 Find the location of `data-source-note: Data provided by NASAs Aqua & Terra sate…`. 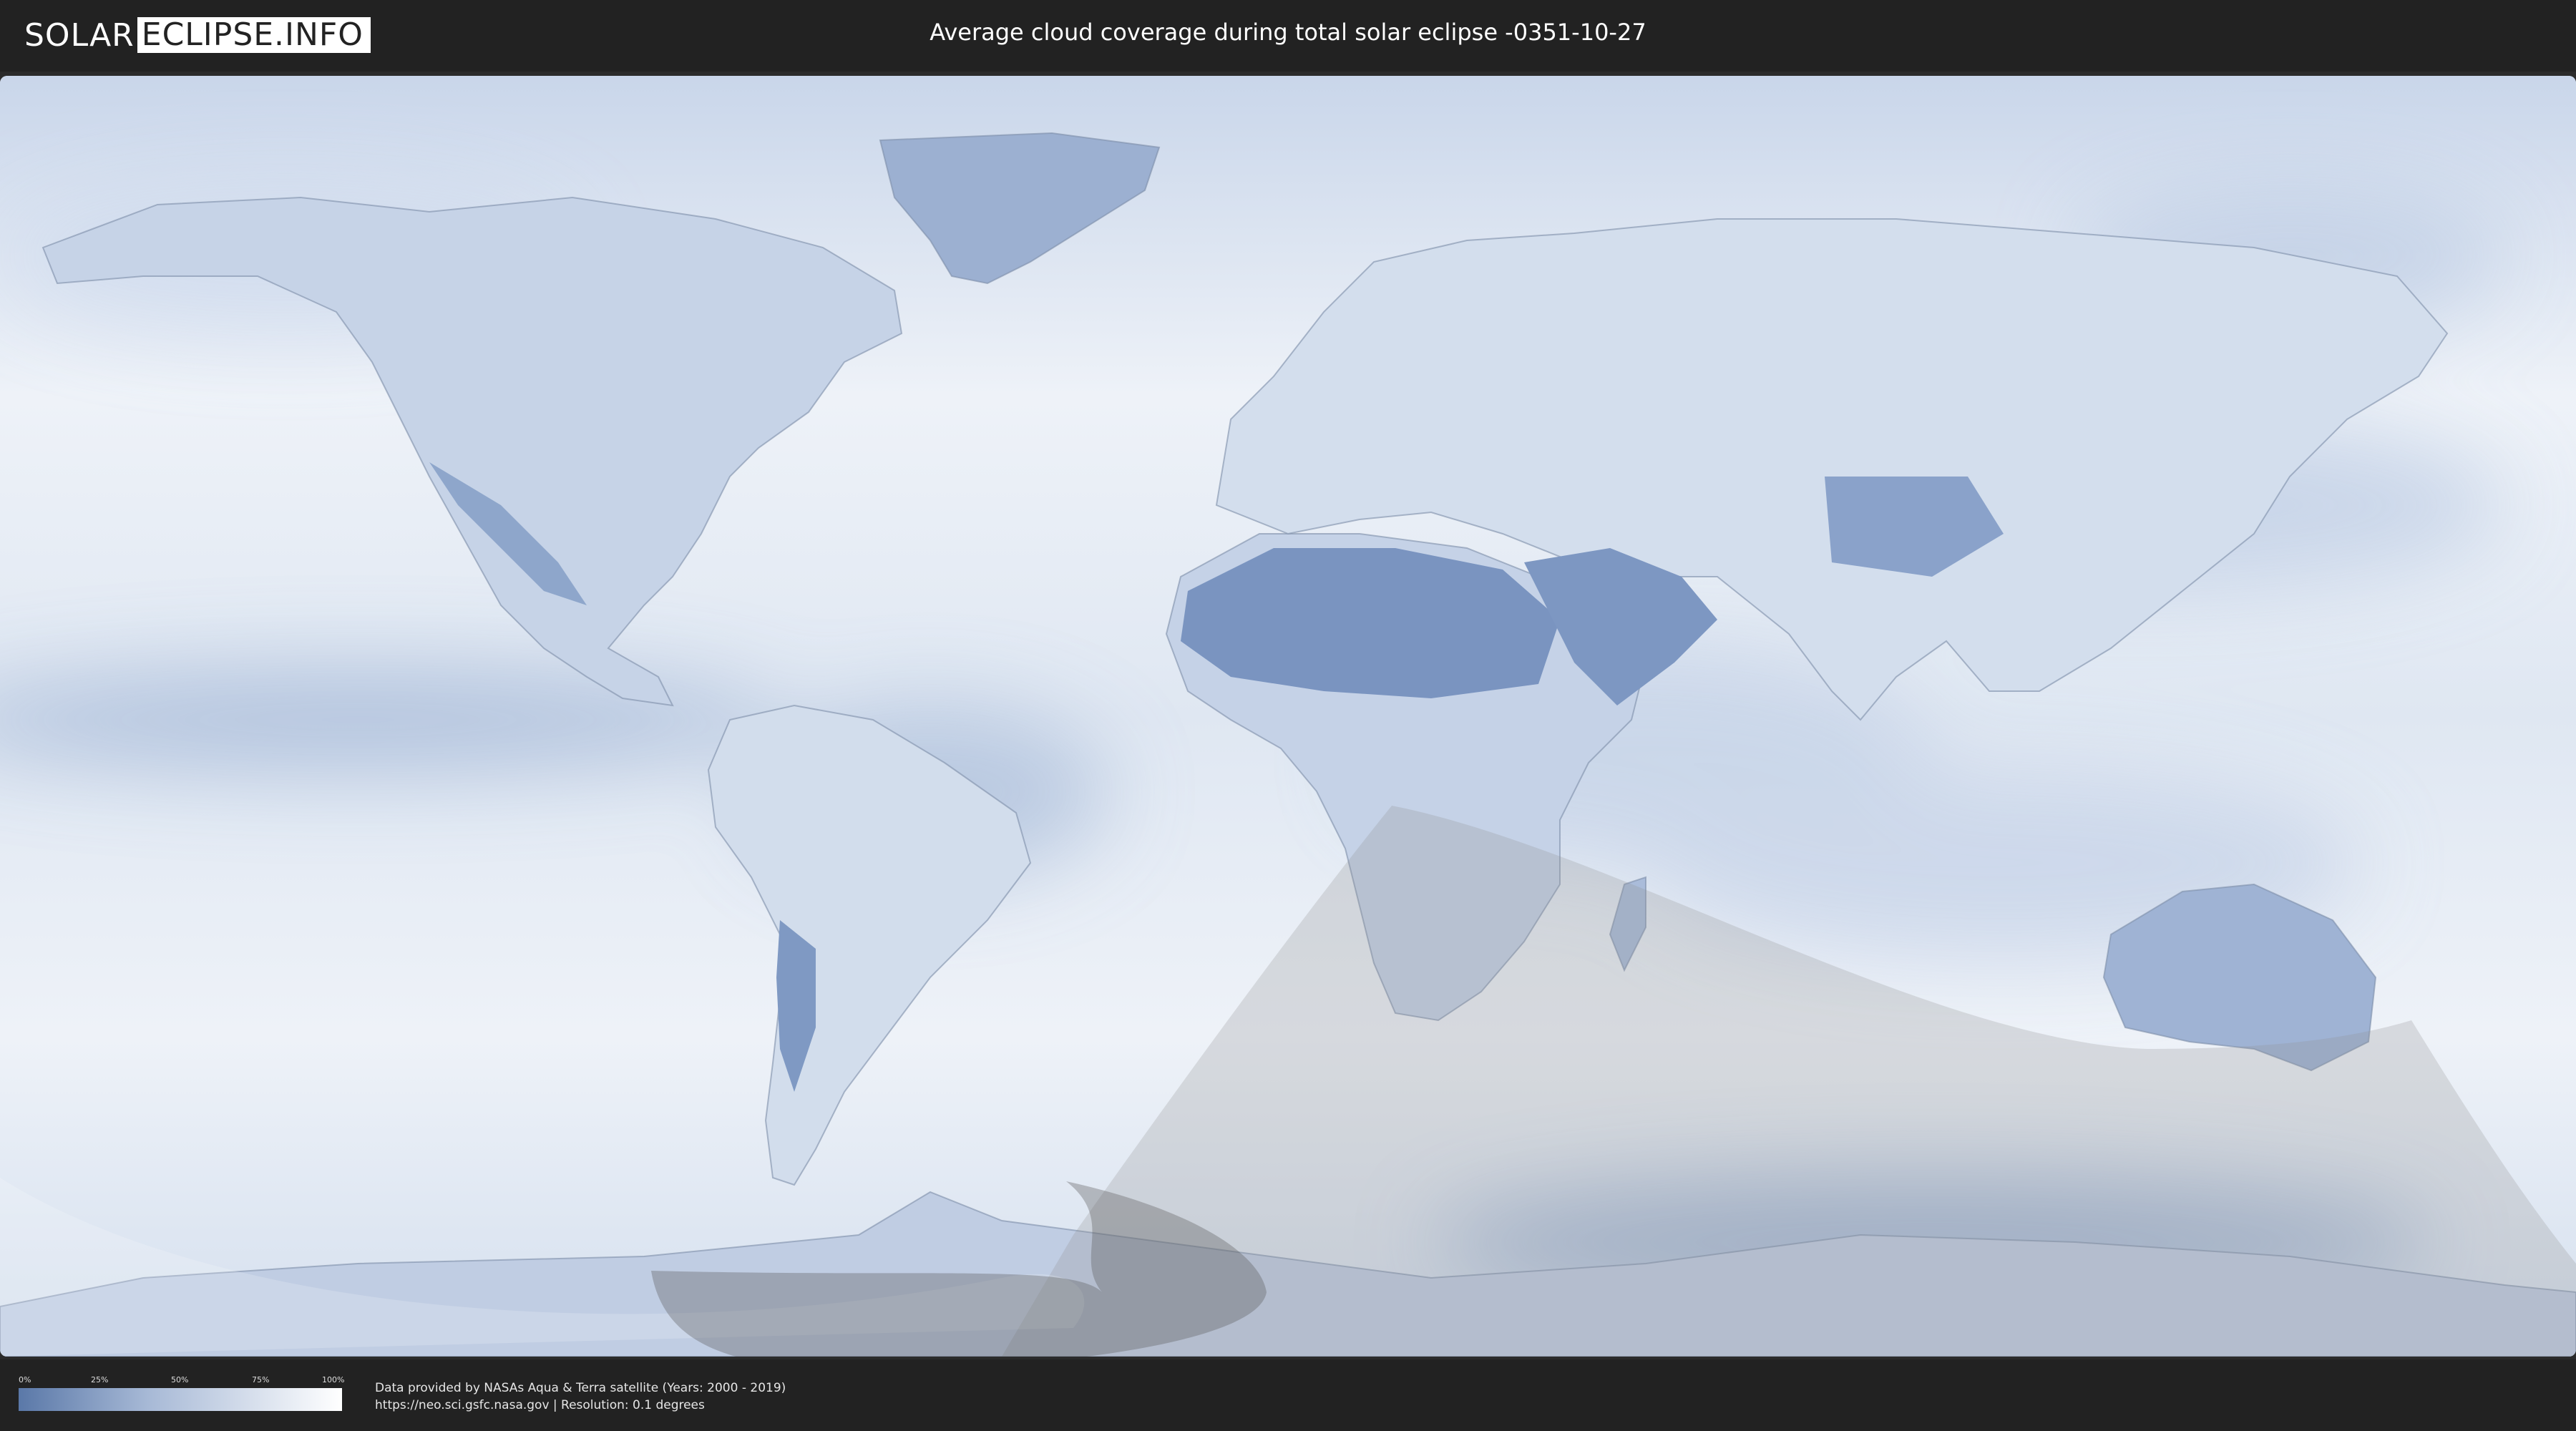

data-source-note: Data provided by NASAs Aqua & Terra sate… is located at coordinates (580, 1396).